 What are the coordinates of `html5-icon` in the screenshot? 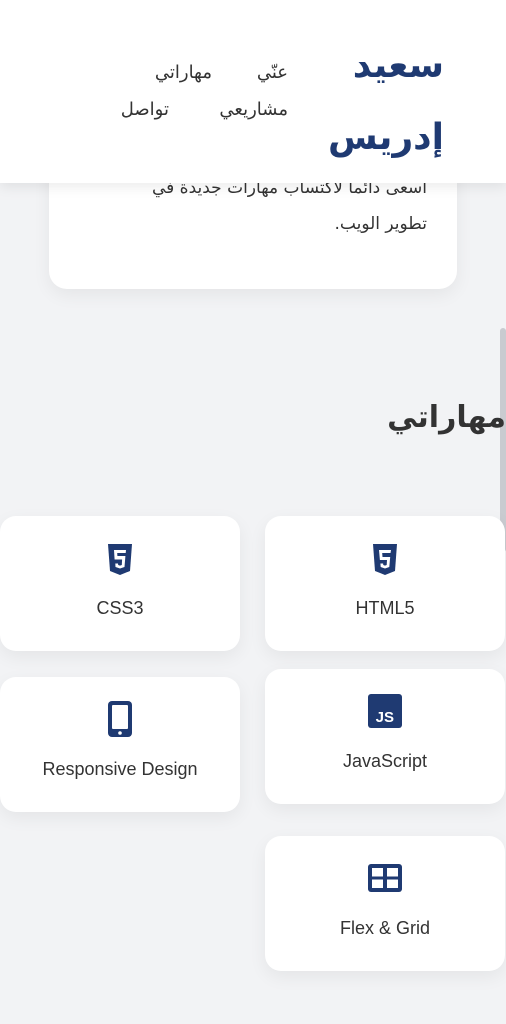 It's located at (385, 560).